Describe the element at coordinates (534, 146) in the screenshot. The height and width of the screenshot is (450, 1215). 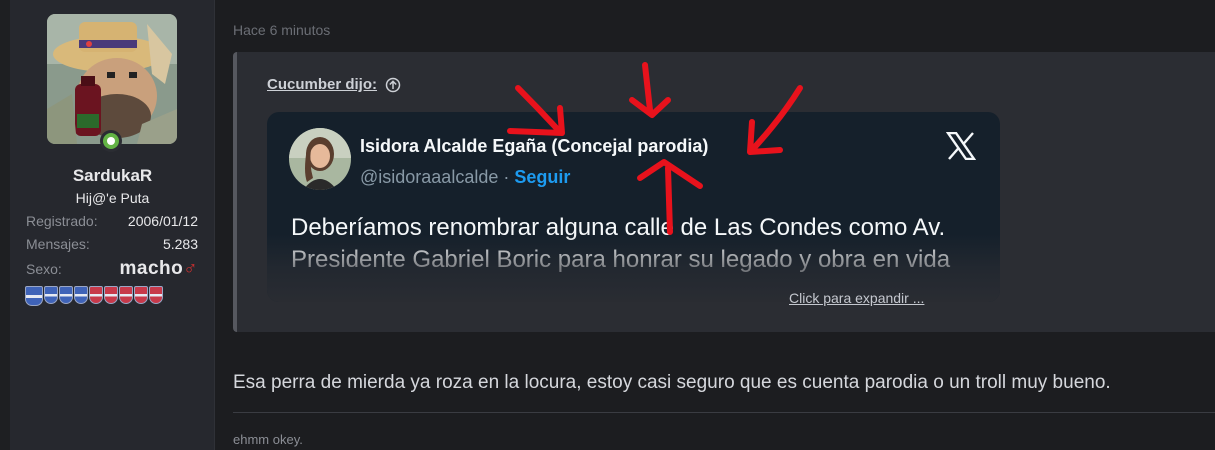
I see `tweet-author-name: Isidora Alcalde Egaña (Concejal parodia)` at that location.